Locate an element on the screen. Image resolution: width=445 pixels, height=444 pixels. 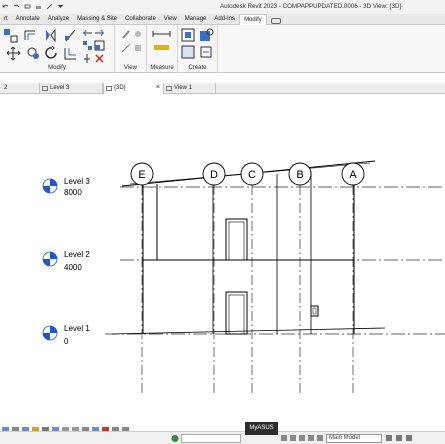
tab-add-ins: Add-Ins is located at coordinates (224, 19).